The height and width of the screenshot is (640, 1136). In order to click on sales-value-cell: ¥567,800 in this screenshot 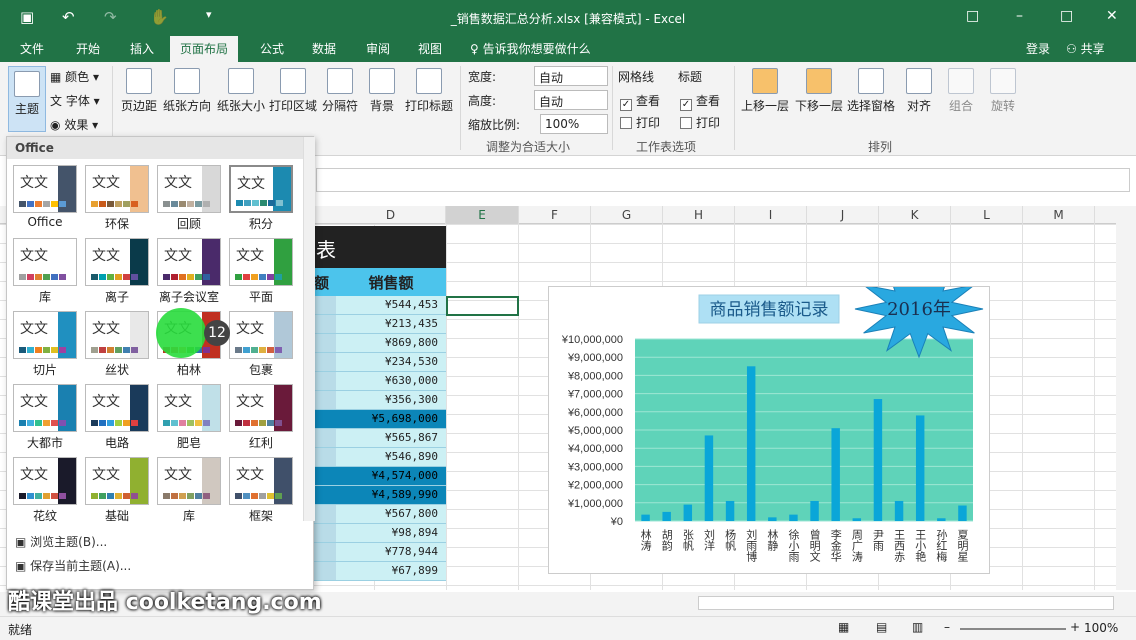, I will do `click(391, 514)`.